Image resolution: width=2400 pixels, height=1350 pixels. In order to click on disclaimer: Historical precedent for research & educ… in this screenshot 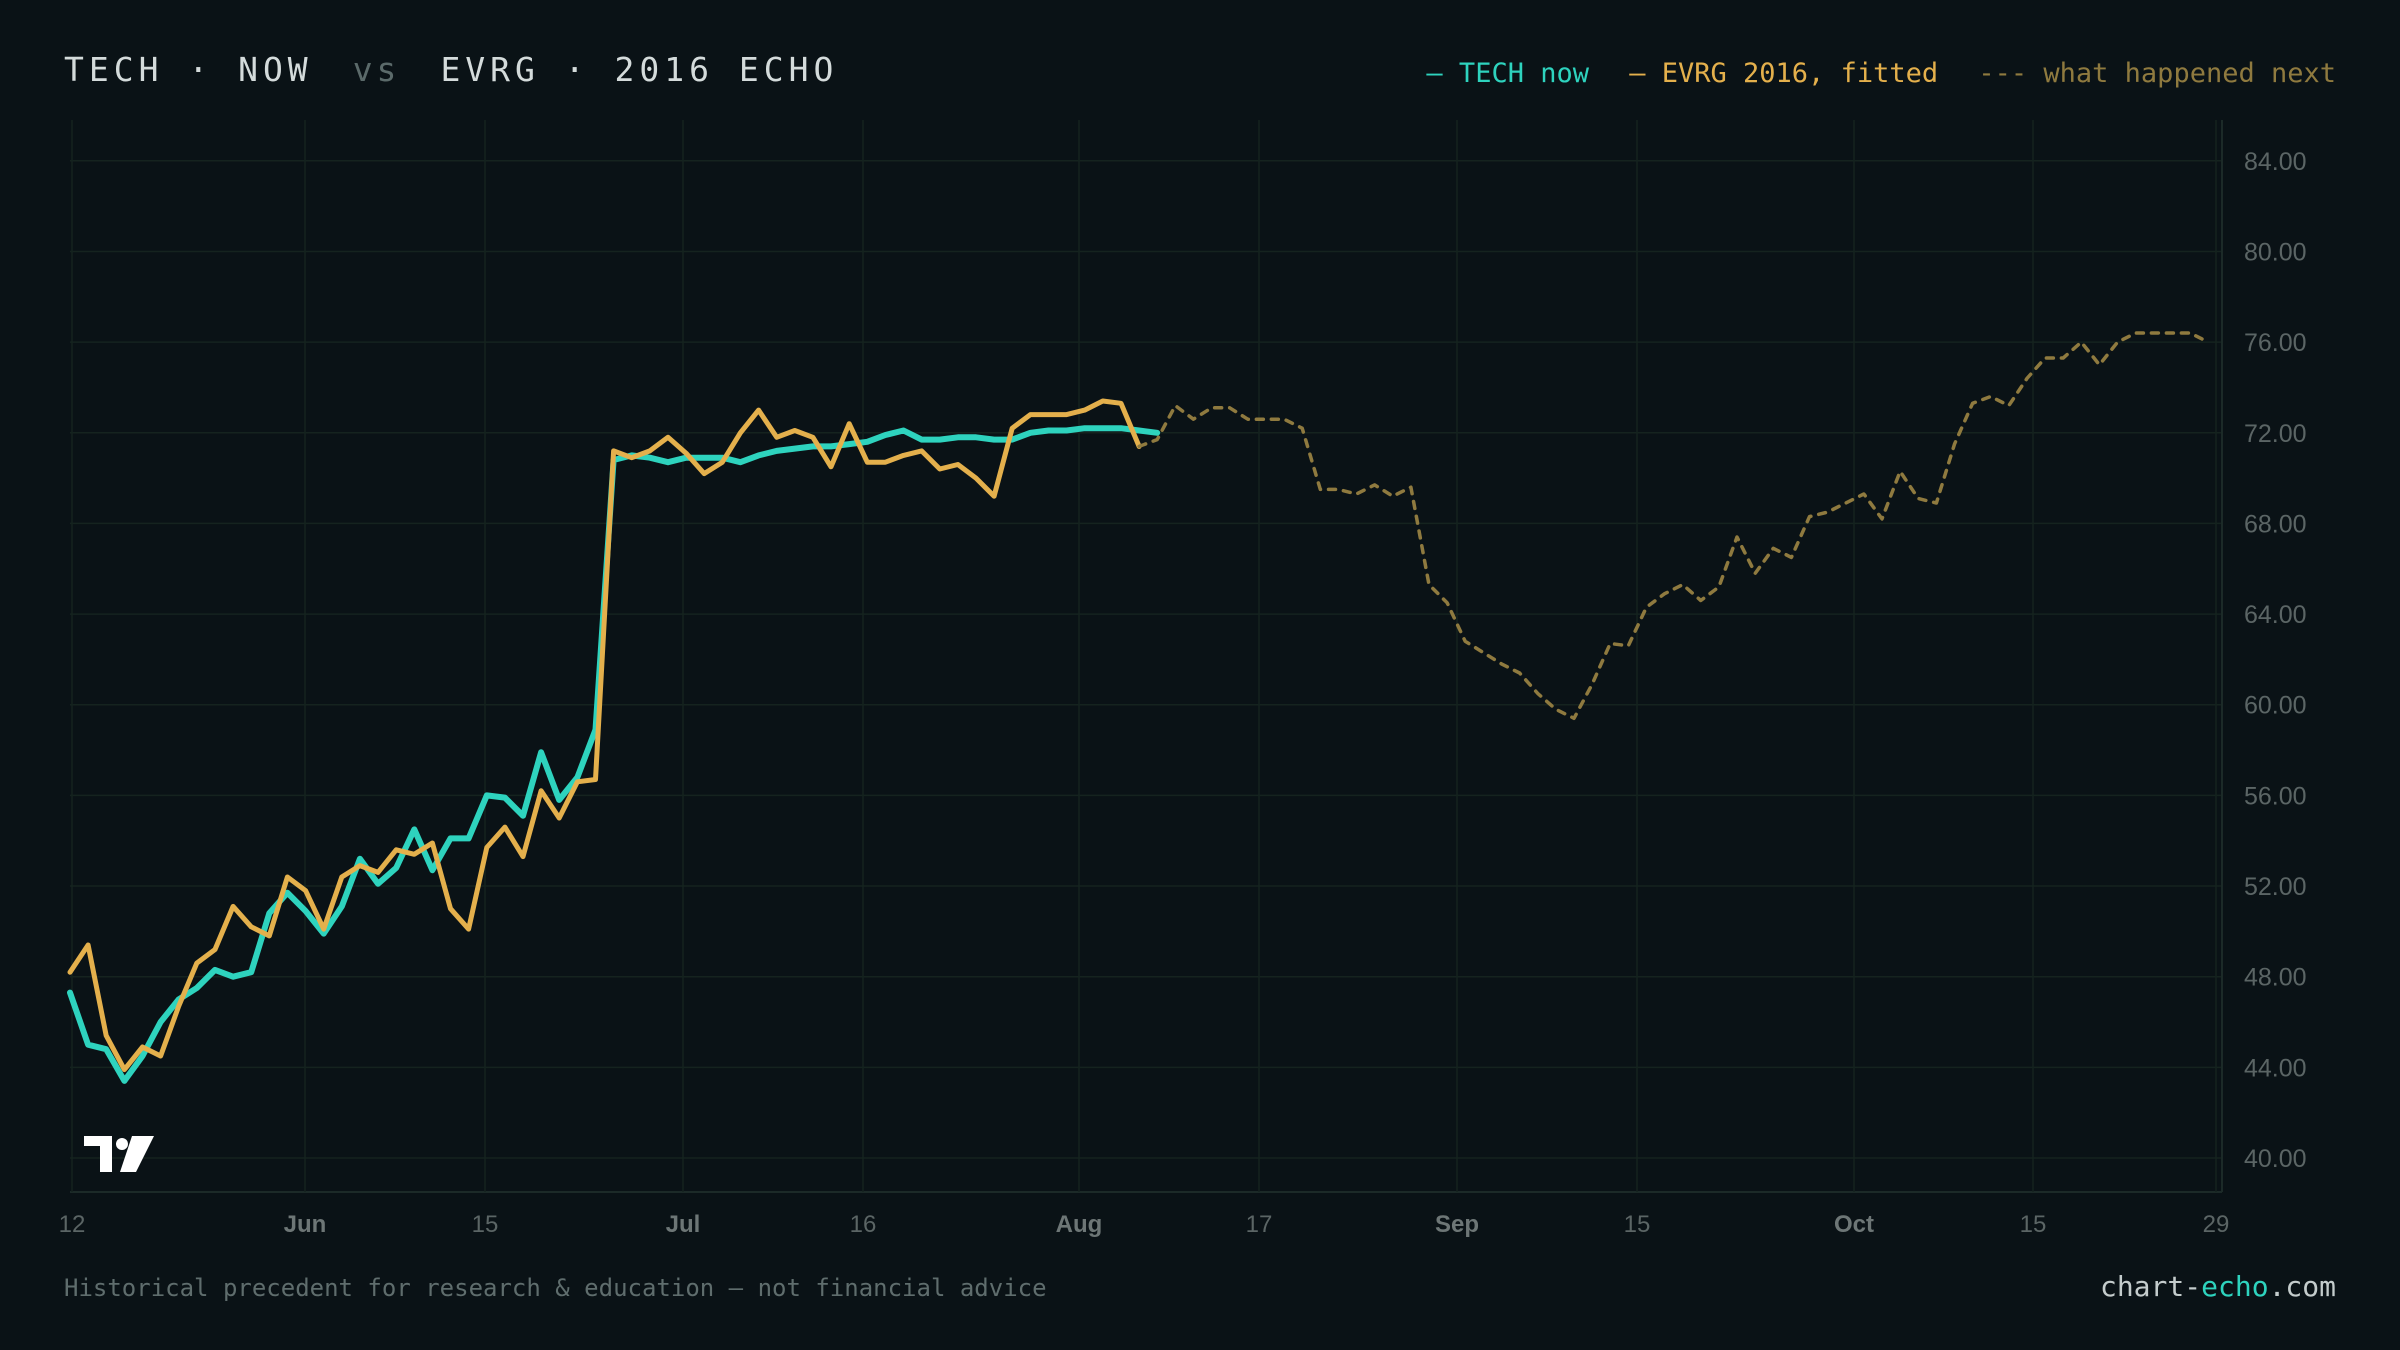, I will do `click(555, 1288)`.